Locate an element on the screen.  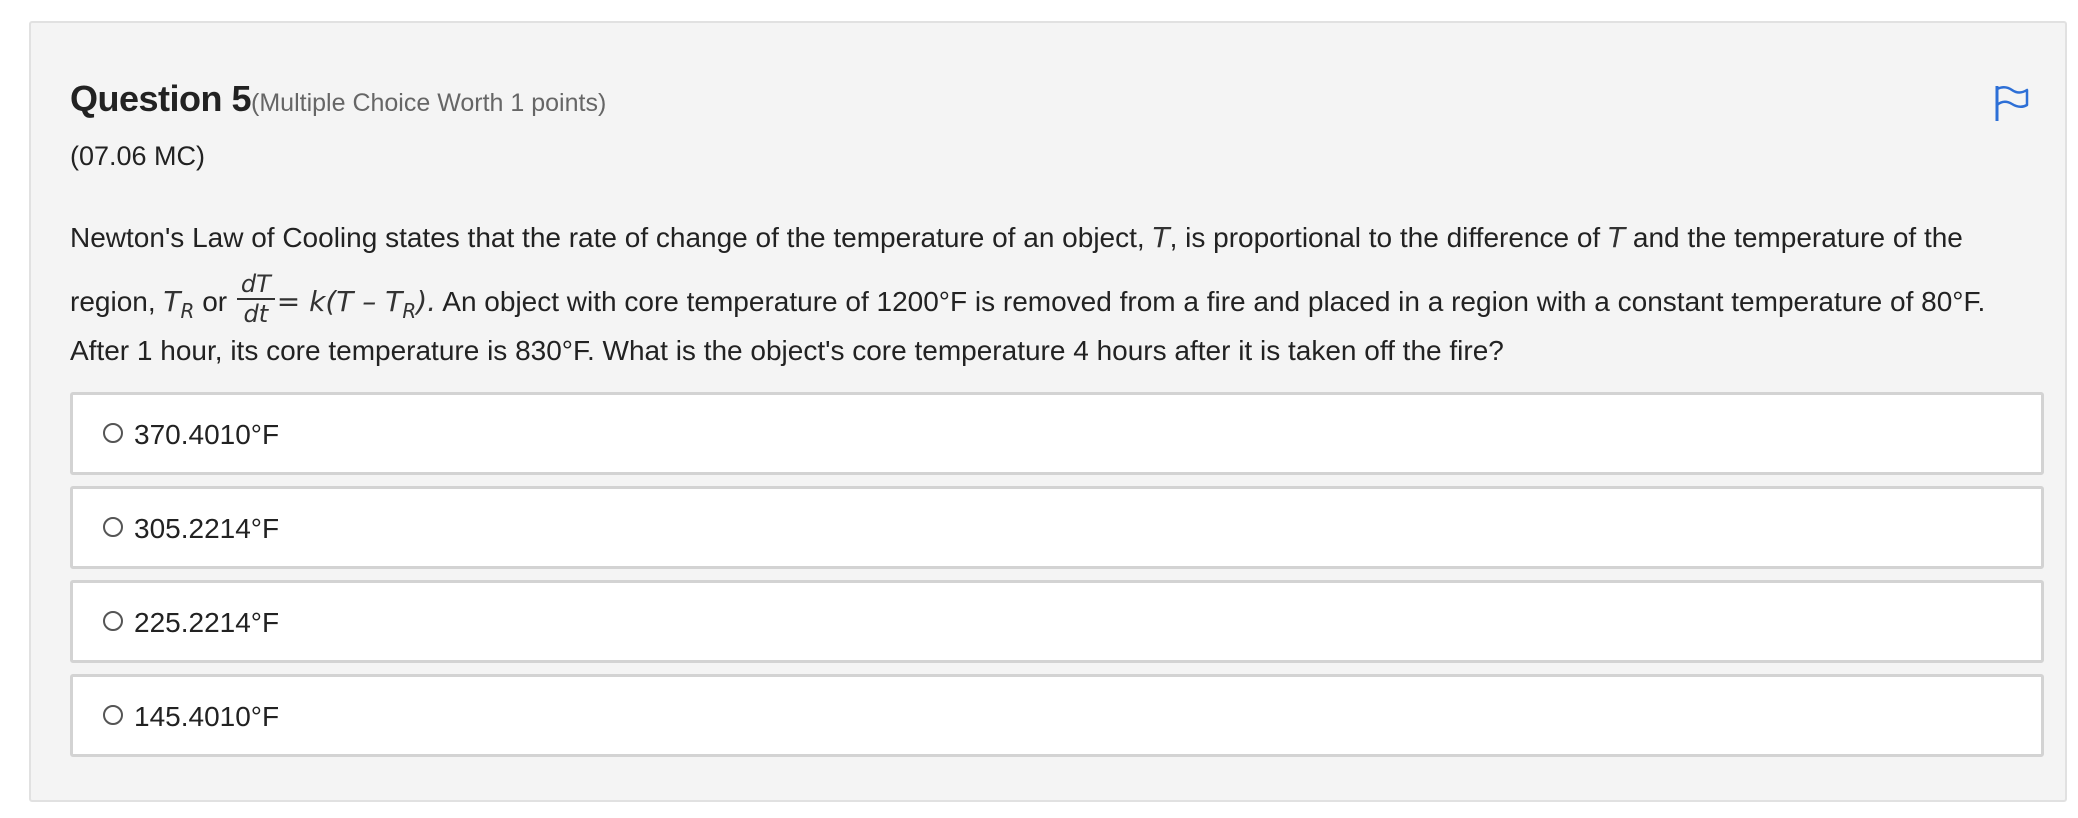
equation-subscript-r: R is located at coordinates (409, 310).